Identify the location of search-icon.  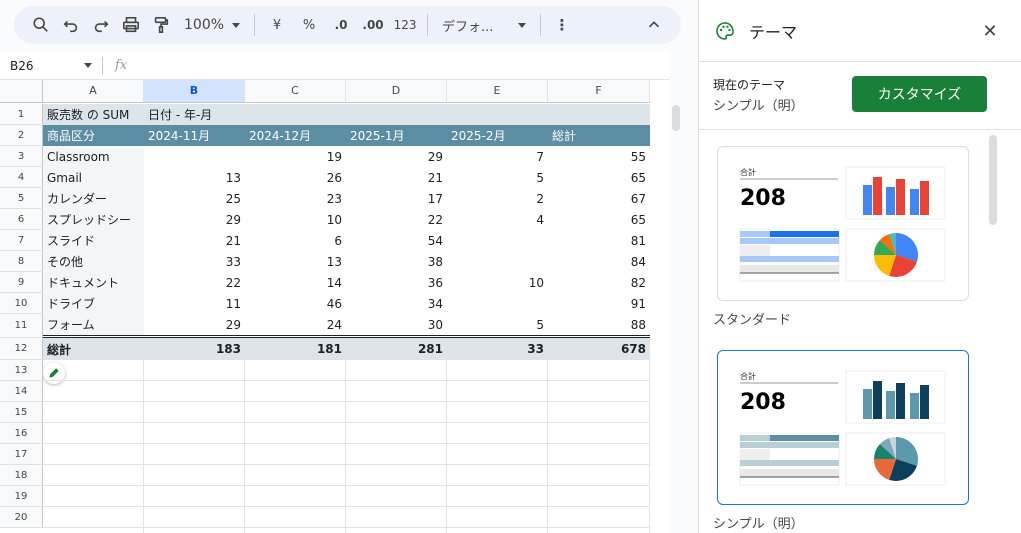
(41, 25).